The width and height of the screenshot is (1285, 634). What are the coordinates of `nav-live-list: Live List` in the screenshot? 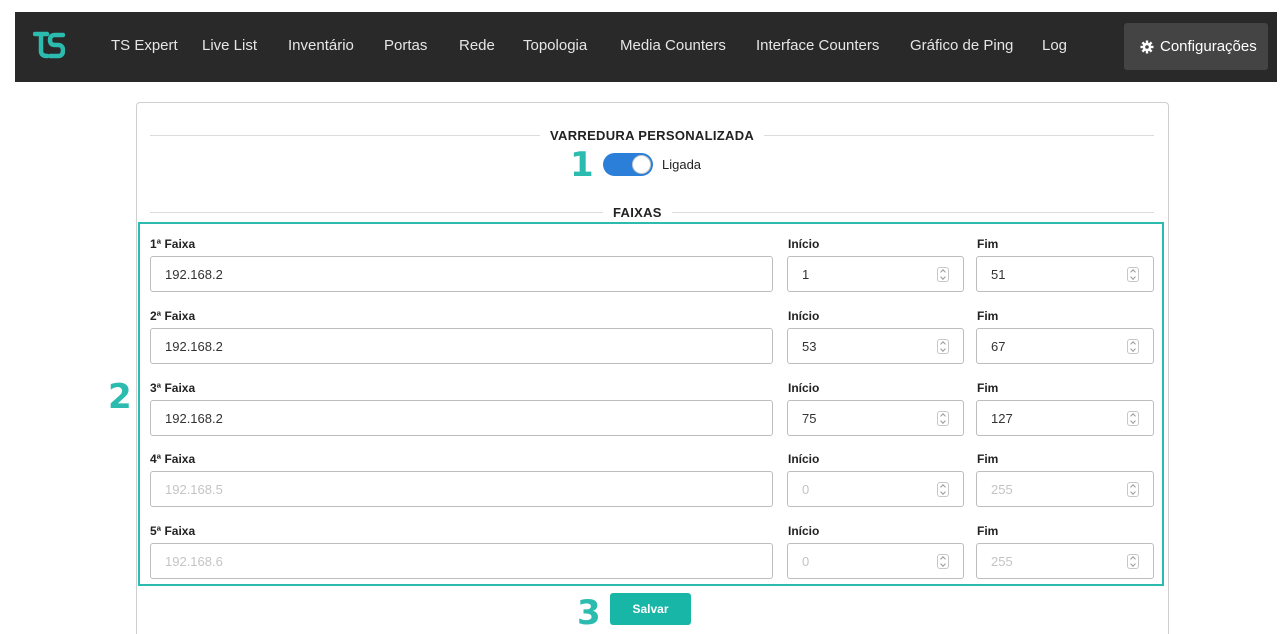 It's located at (229, 45).